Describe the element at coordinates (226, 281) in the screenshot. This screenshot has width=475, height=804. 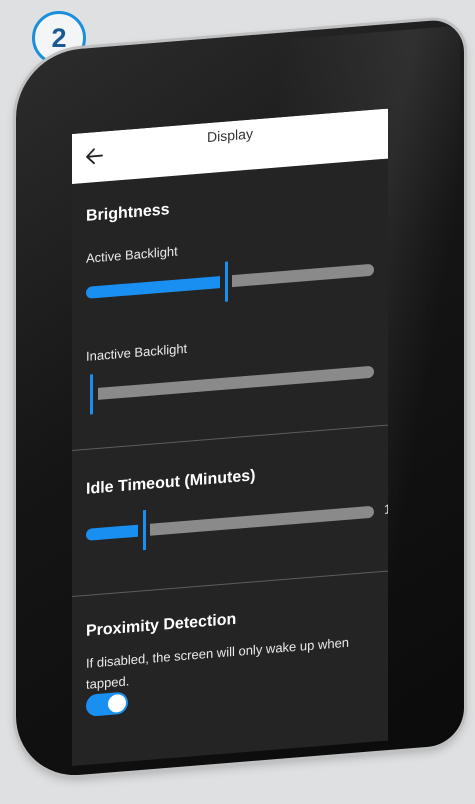
I see `active-backlight-thumb` at that location.